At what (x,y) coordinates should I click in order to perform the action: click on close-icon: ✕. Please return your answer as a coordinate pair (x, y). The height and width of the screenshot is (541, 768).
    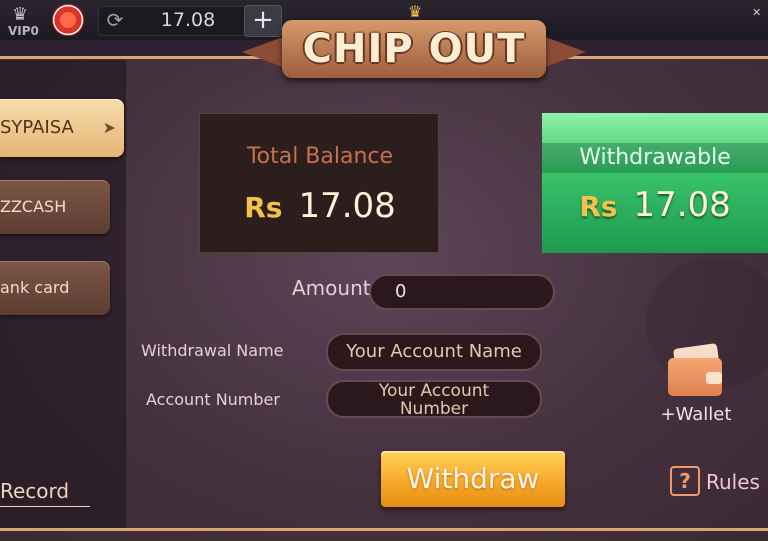
    Looking at the image, I should click on (760, 23).